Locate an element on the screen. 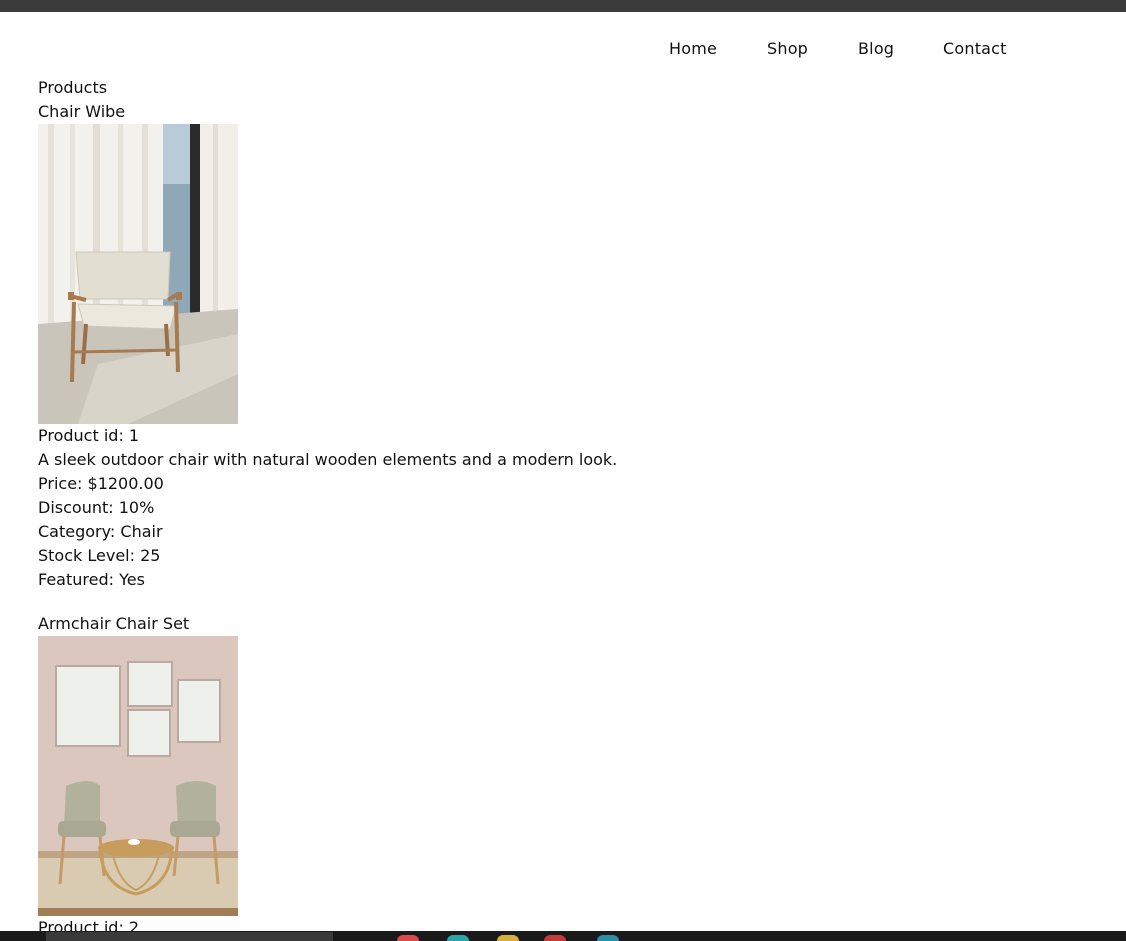 The image size is (1126, 941). product-category: Category: Chair is located at coordinates (100, 531).